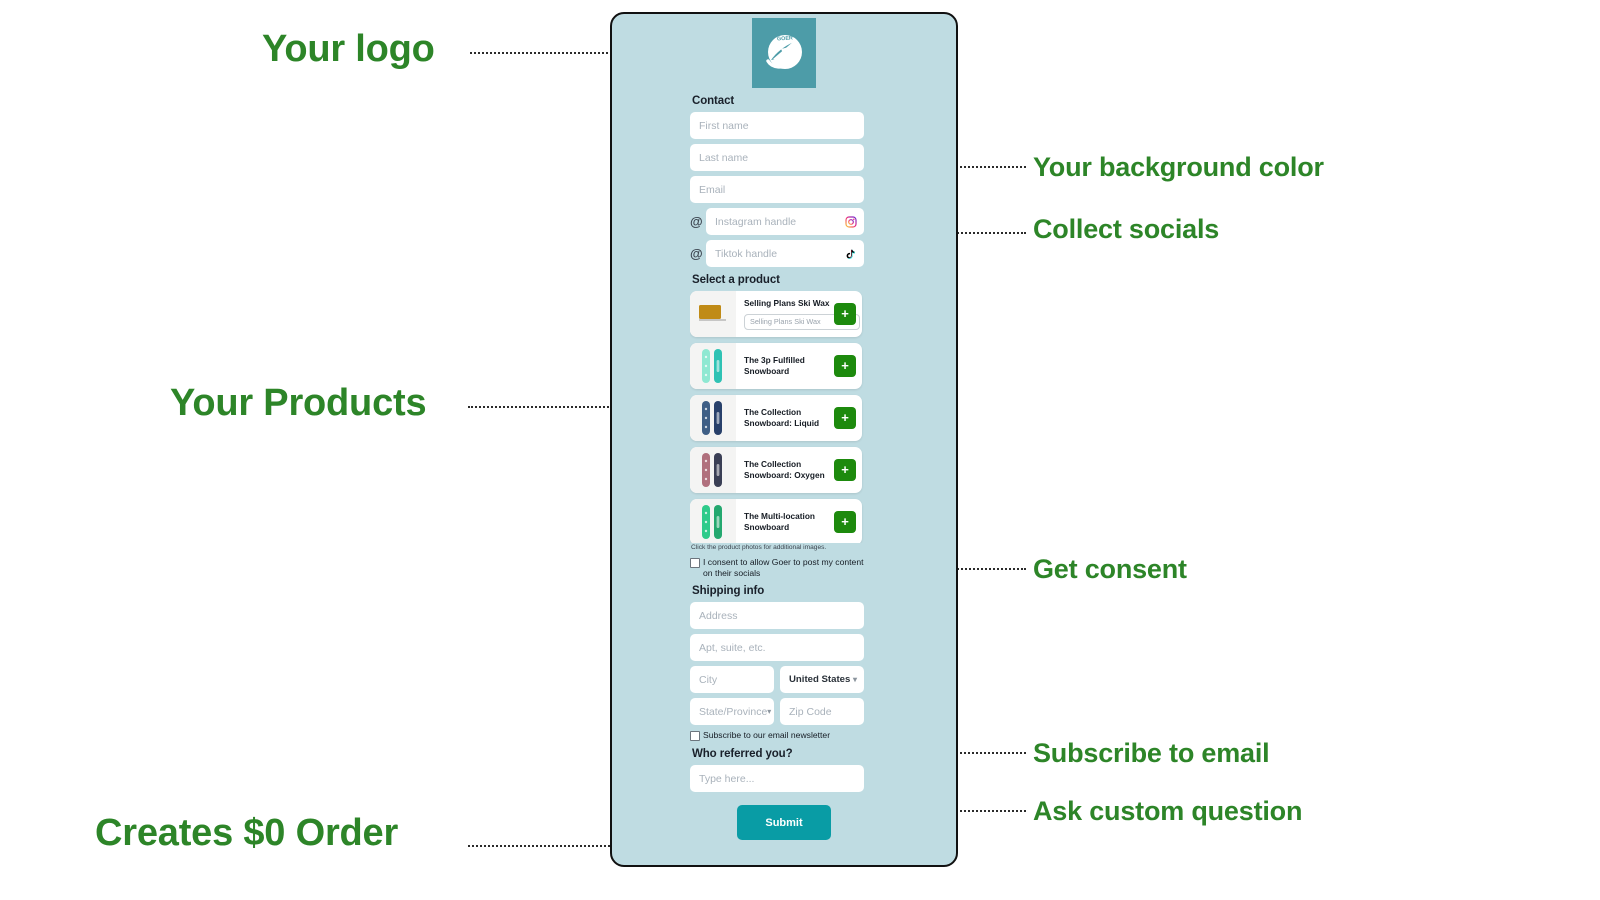  Describe the element at coordinates (1151, 753) in the screenshot. I see `annotation-subscribe-email: Subscribe to email` at that location.